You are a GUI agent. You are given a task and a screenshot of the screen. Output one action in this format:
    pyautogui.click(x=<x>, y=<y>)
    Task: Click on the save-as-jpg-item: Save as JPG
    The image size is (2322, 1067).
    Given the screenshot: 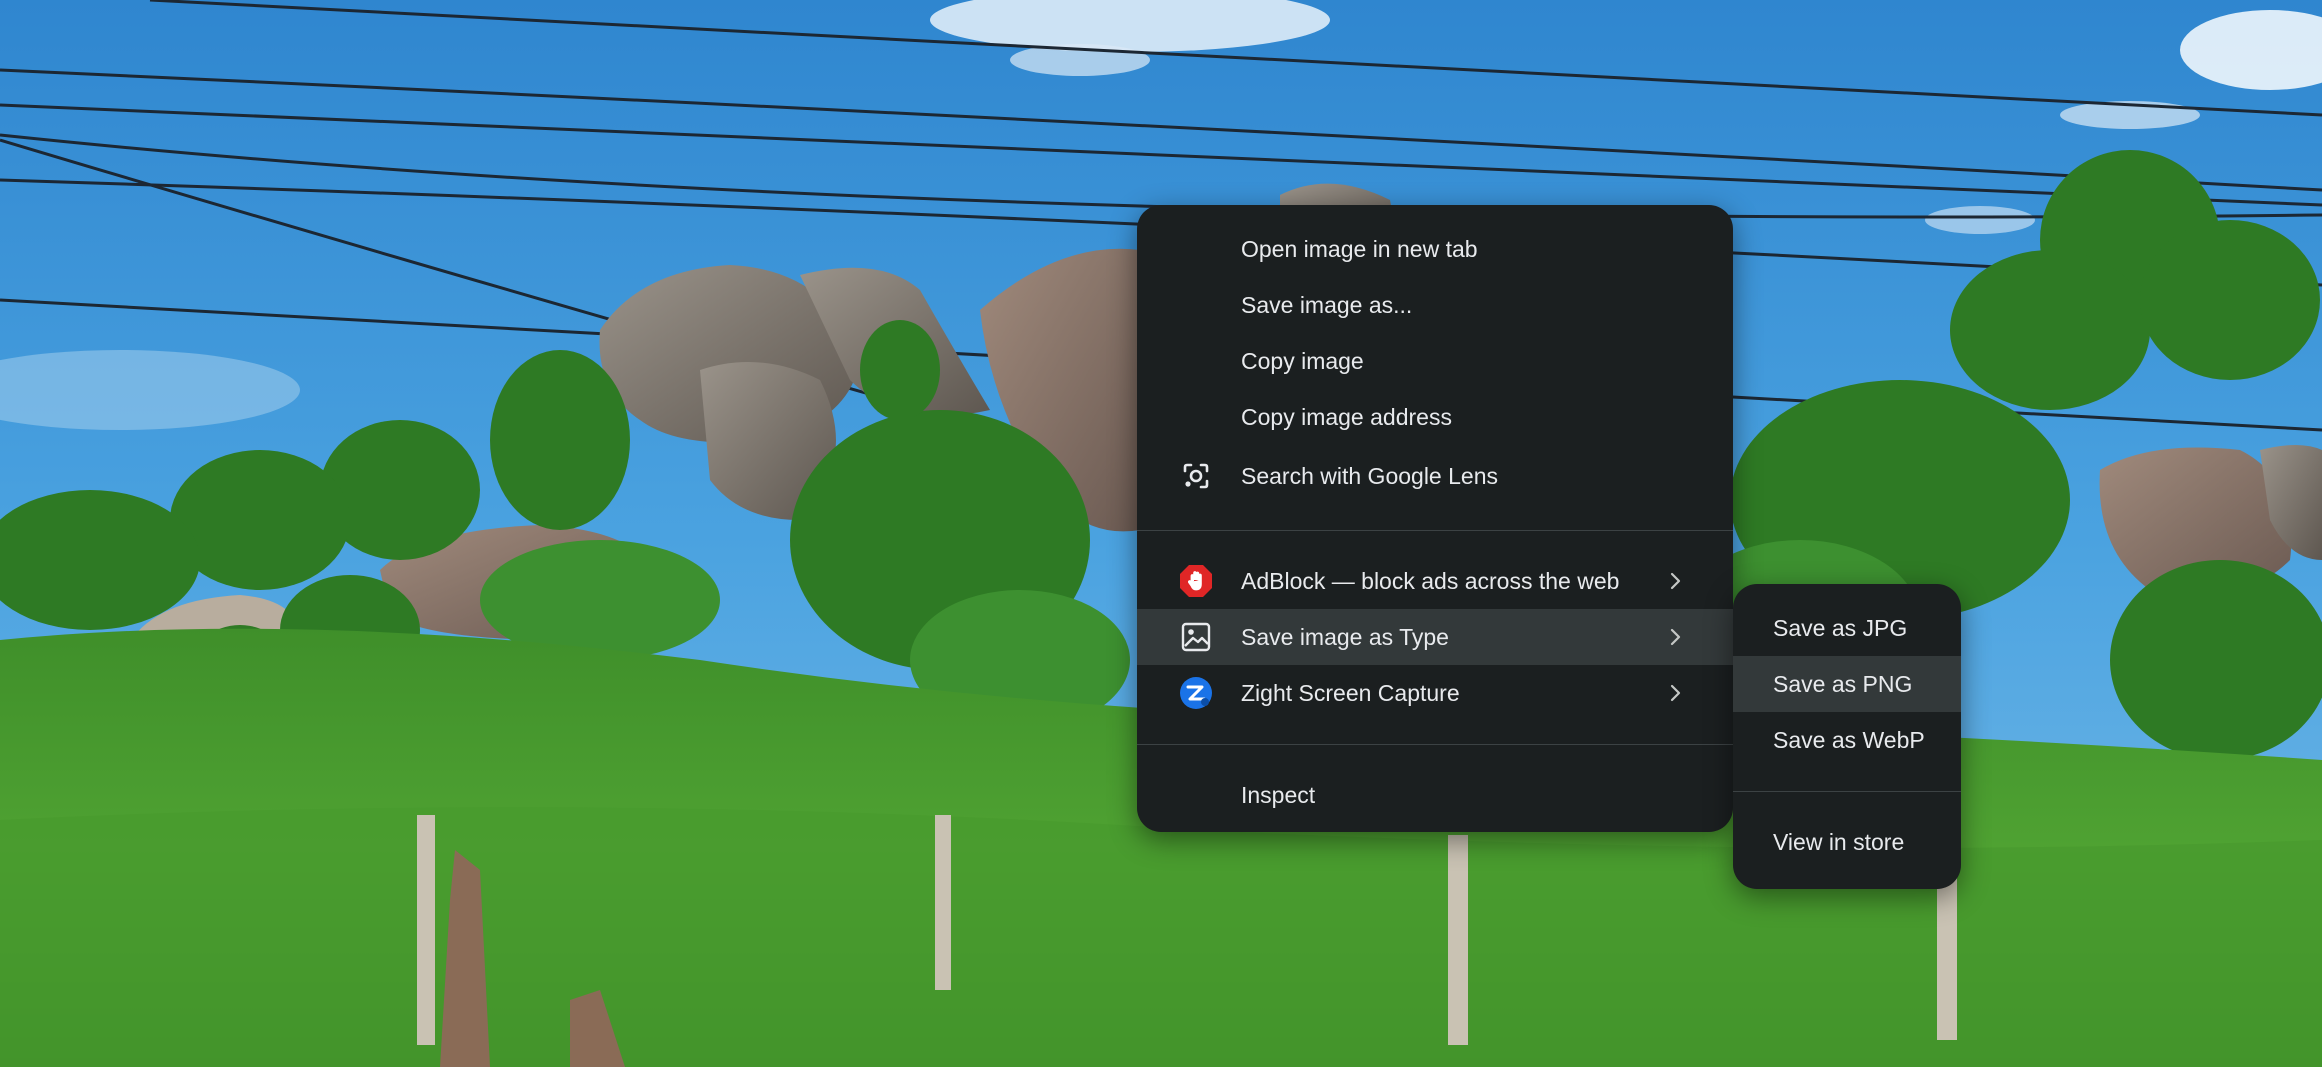 What is the action you would take?
    pyautogui.click(x=1847, y=628)
    